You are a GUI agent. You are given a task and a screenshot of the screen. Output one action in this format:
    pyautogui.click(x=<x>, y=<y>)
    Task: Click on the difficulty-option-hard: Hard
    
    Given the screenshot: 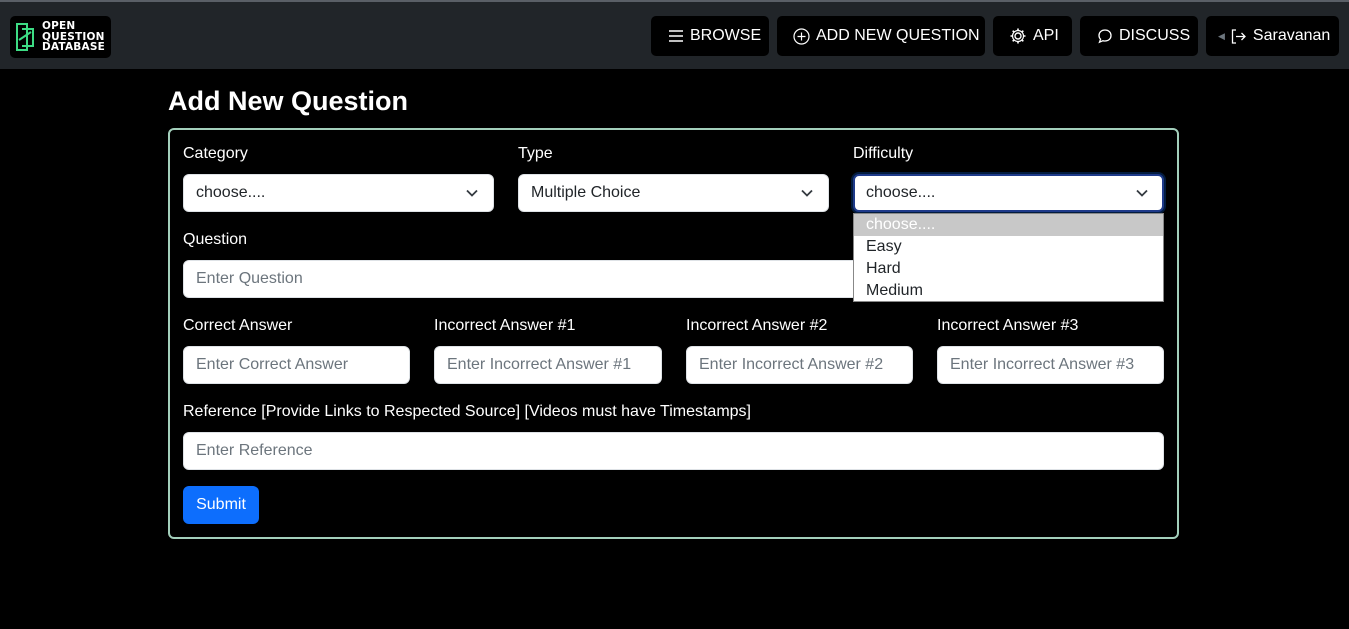 What is the action you would take?
    pyautogui.click(x=1008, y=269)
    